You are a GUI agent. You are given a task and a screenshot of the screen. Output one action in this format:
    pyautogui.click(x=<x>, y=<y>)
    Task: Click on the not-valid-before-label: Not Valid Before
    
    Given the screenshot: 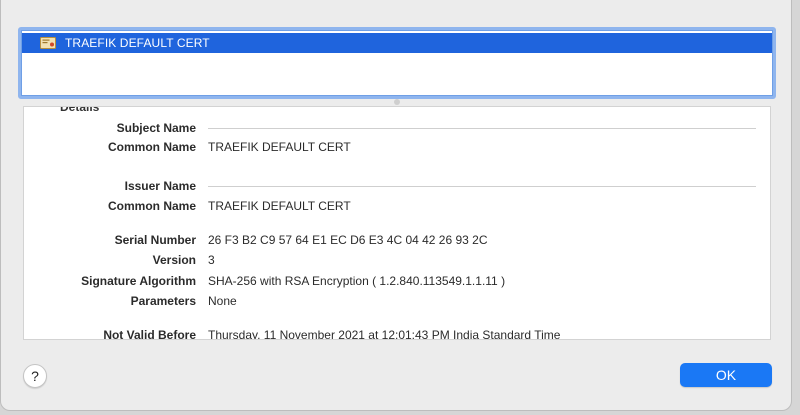 What is the action you would take?
    pyautogui.click(x=149, y=334)
    